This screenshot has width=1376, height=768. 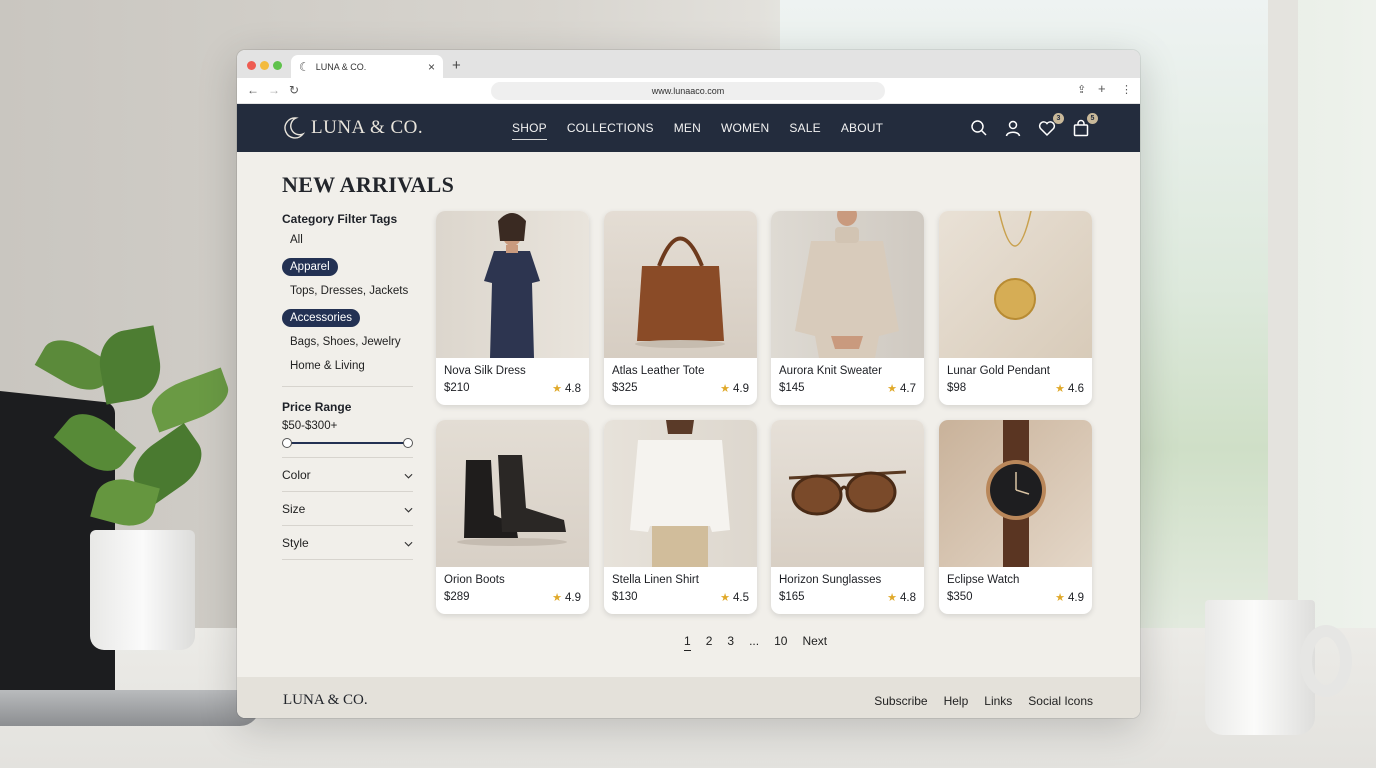 I want to click on product-rating: ★ 4.7, so click(x=901, y=388).